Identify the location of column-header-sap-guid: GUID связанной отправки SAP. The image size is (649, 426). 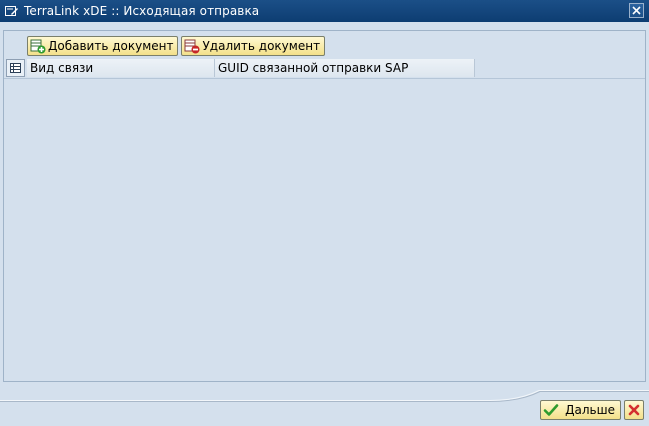
(345, 68).